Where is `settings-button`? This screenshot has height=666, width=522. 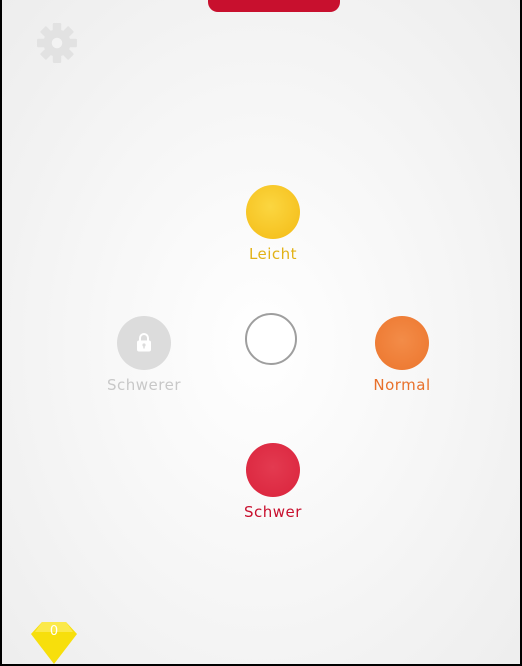 settings-button is located at coordinates (57, 43).